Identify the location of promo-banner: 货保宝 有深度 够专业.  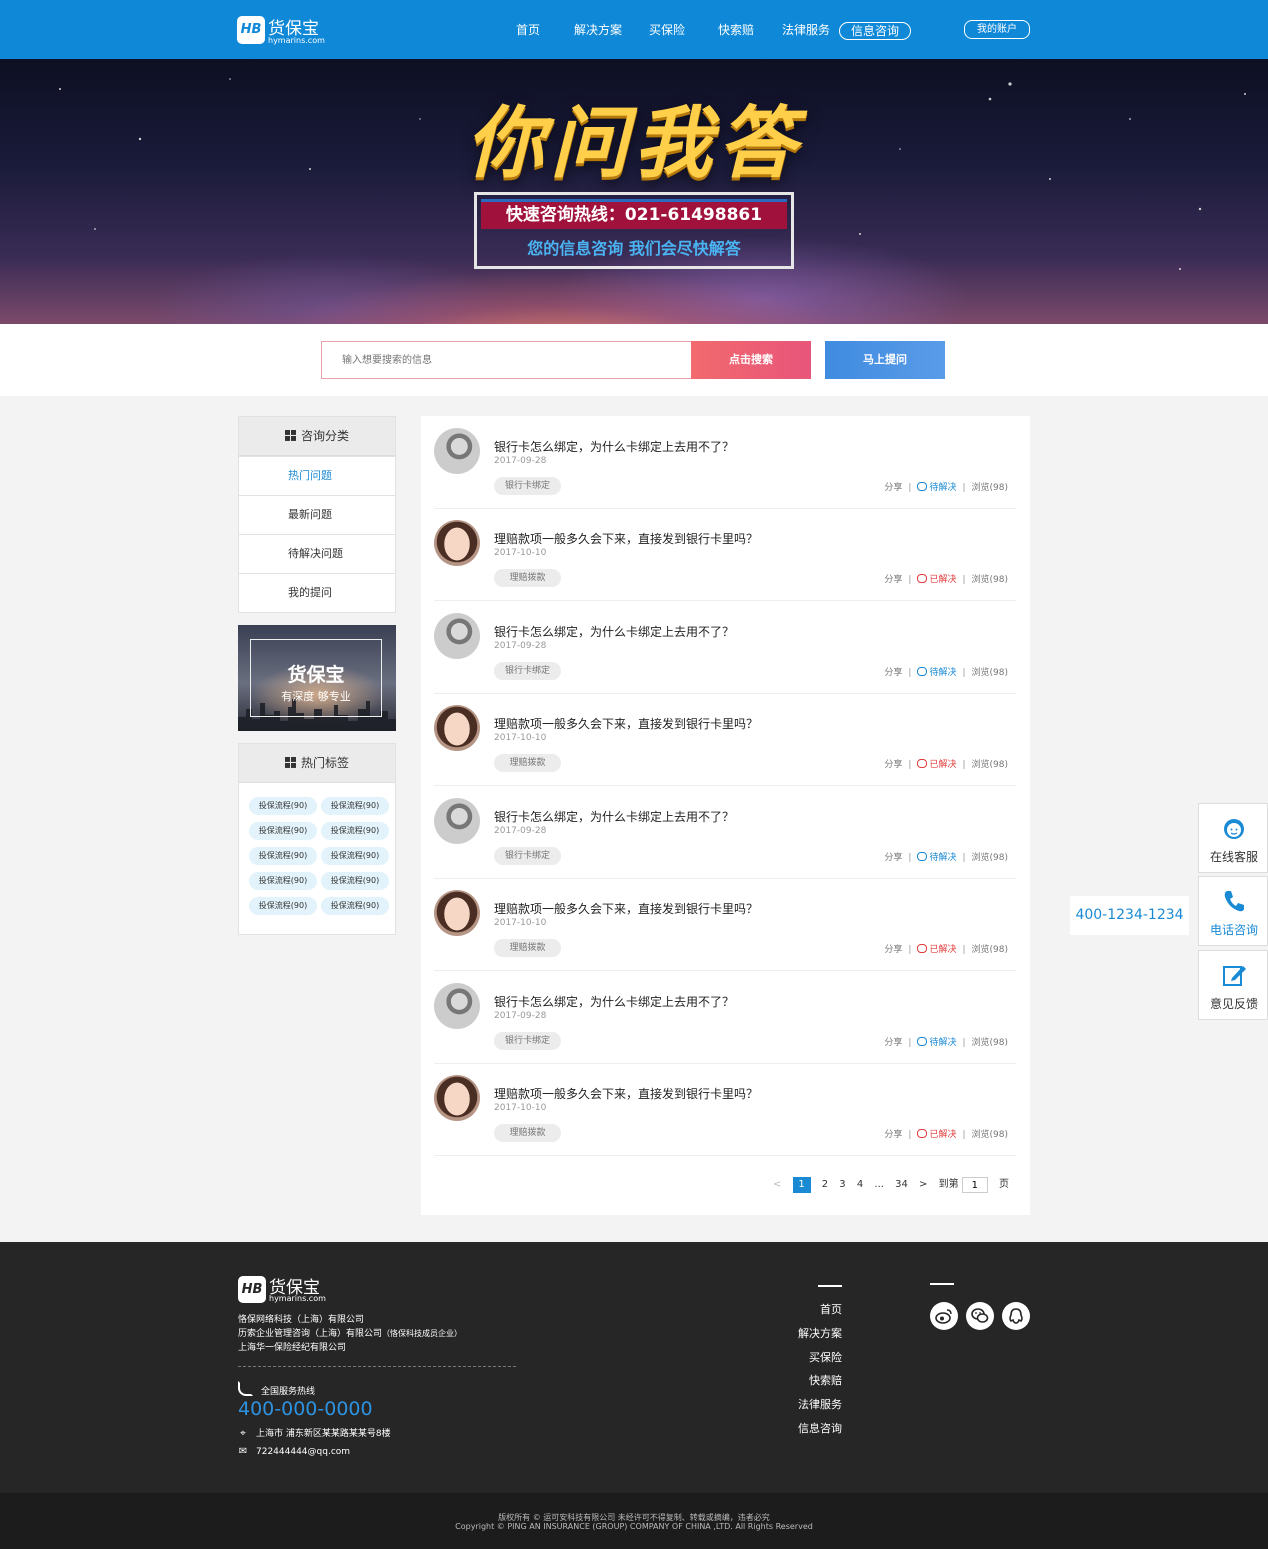
(317, 678).